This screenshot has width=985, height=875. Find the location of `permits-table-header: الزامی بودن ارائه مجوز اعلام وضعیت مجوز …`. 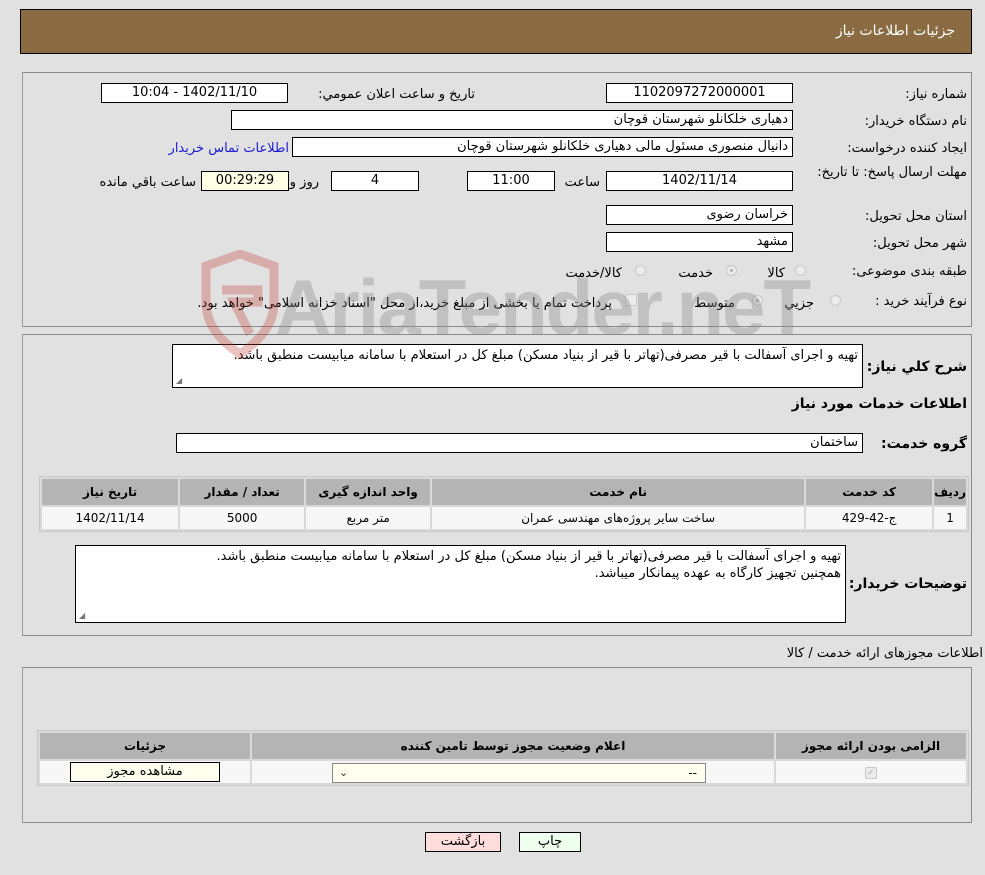

permits-table-header: الزامی بودن ارائه مجوز اعلام وضعیت مجوز … is located at coordinates (503, 746).